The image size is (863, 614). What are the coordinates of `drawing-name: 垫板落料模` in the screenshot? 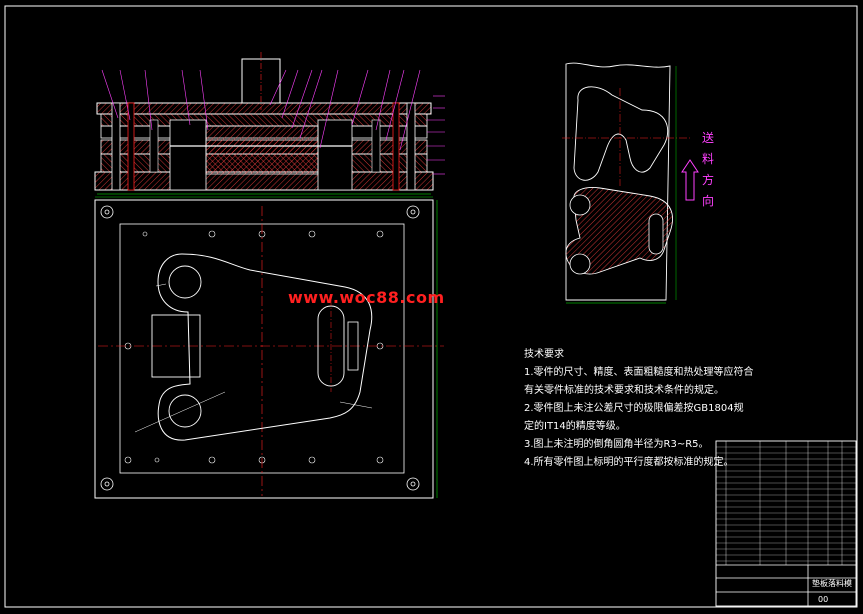 It's located at (832, 583).